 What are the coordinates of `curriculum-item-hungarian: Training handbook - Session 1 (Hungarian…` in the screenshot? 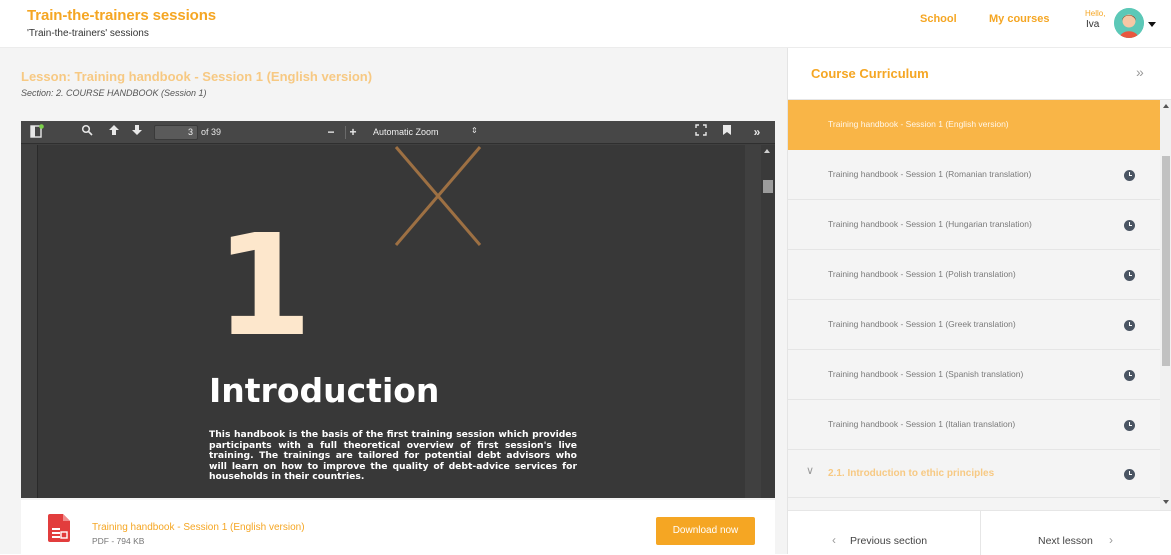 It's located at (974, 225).